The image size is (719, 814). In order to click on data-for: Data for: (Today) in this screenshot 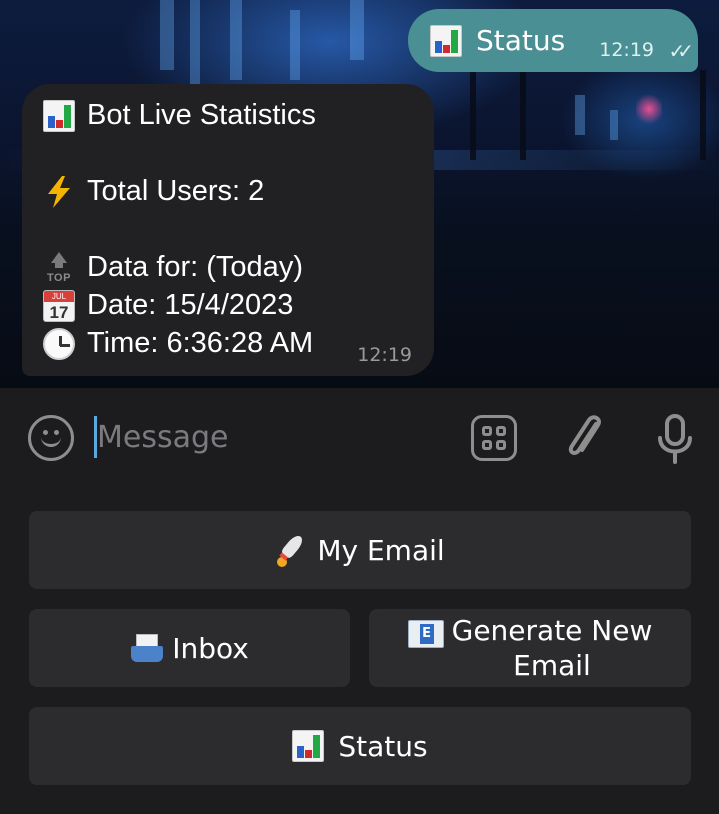, I will do `click(195, 267)`.